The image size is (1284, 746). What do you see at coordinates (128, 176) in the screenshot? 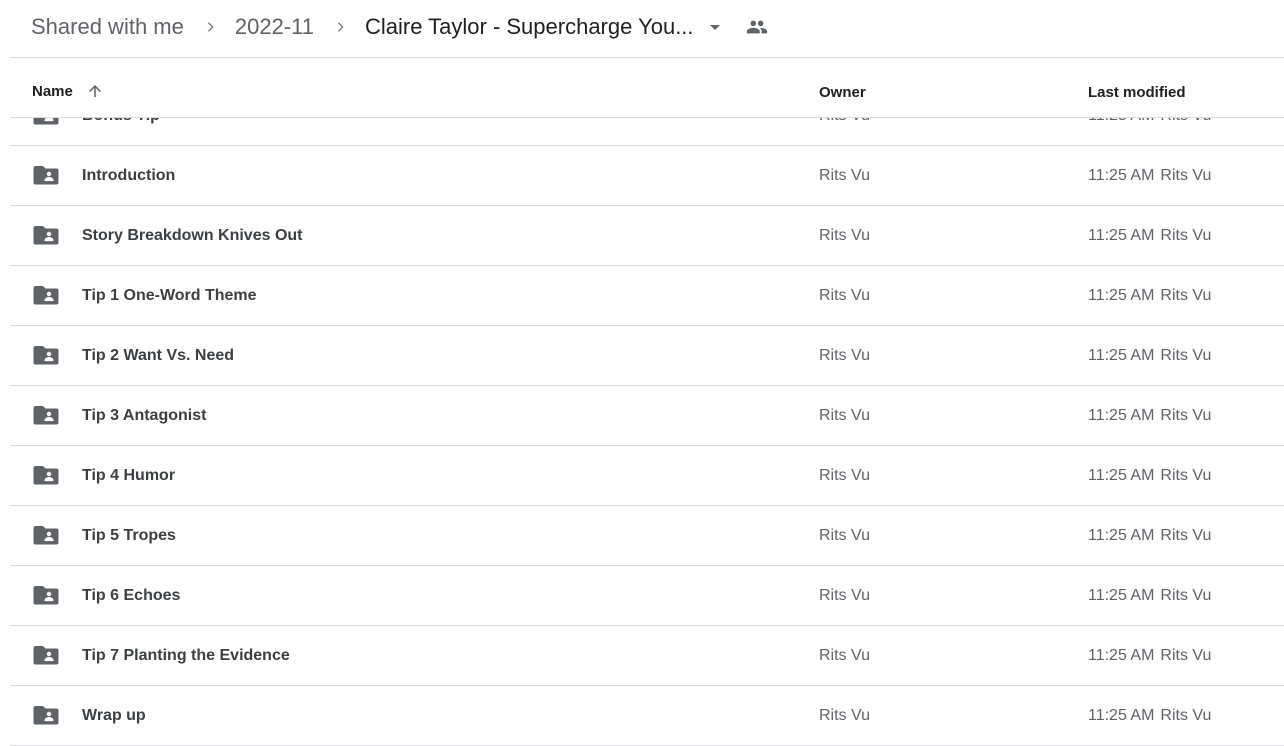
I see `folder-name: Introduction` at bounding box center [128, 176].